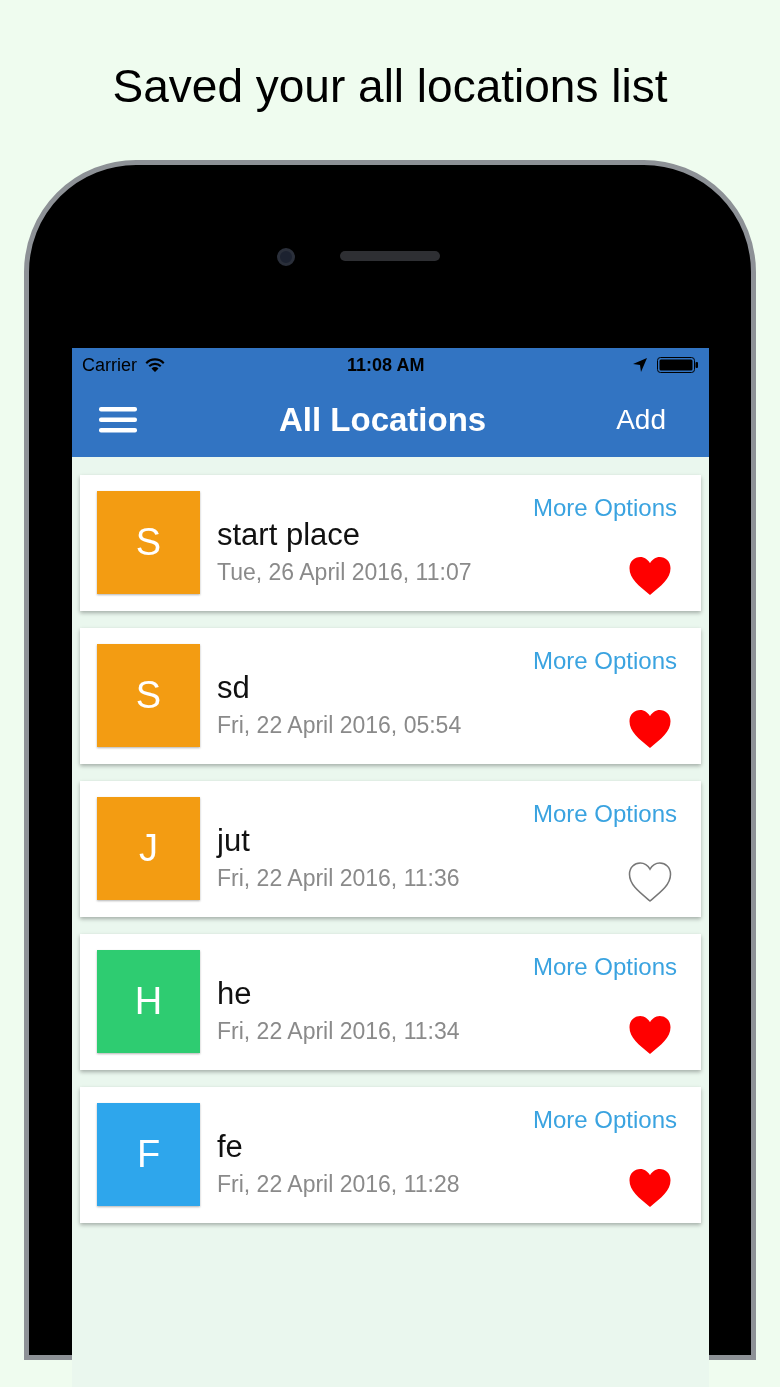 This screenshot has width=780, height=1387. I want to click on location-name: he, so click(235, 994).